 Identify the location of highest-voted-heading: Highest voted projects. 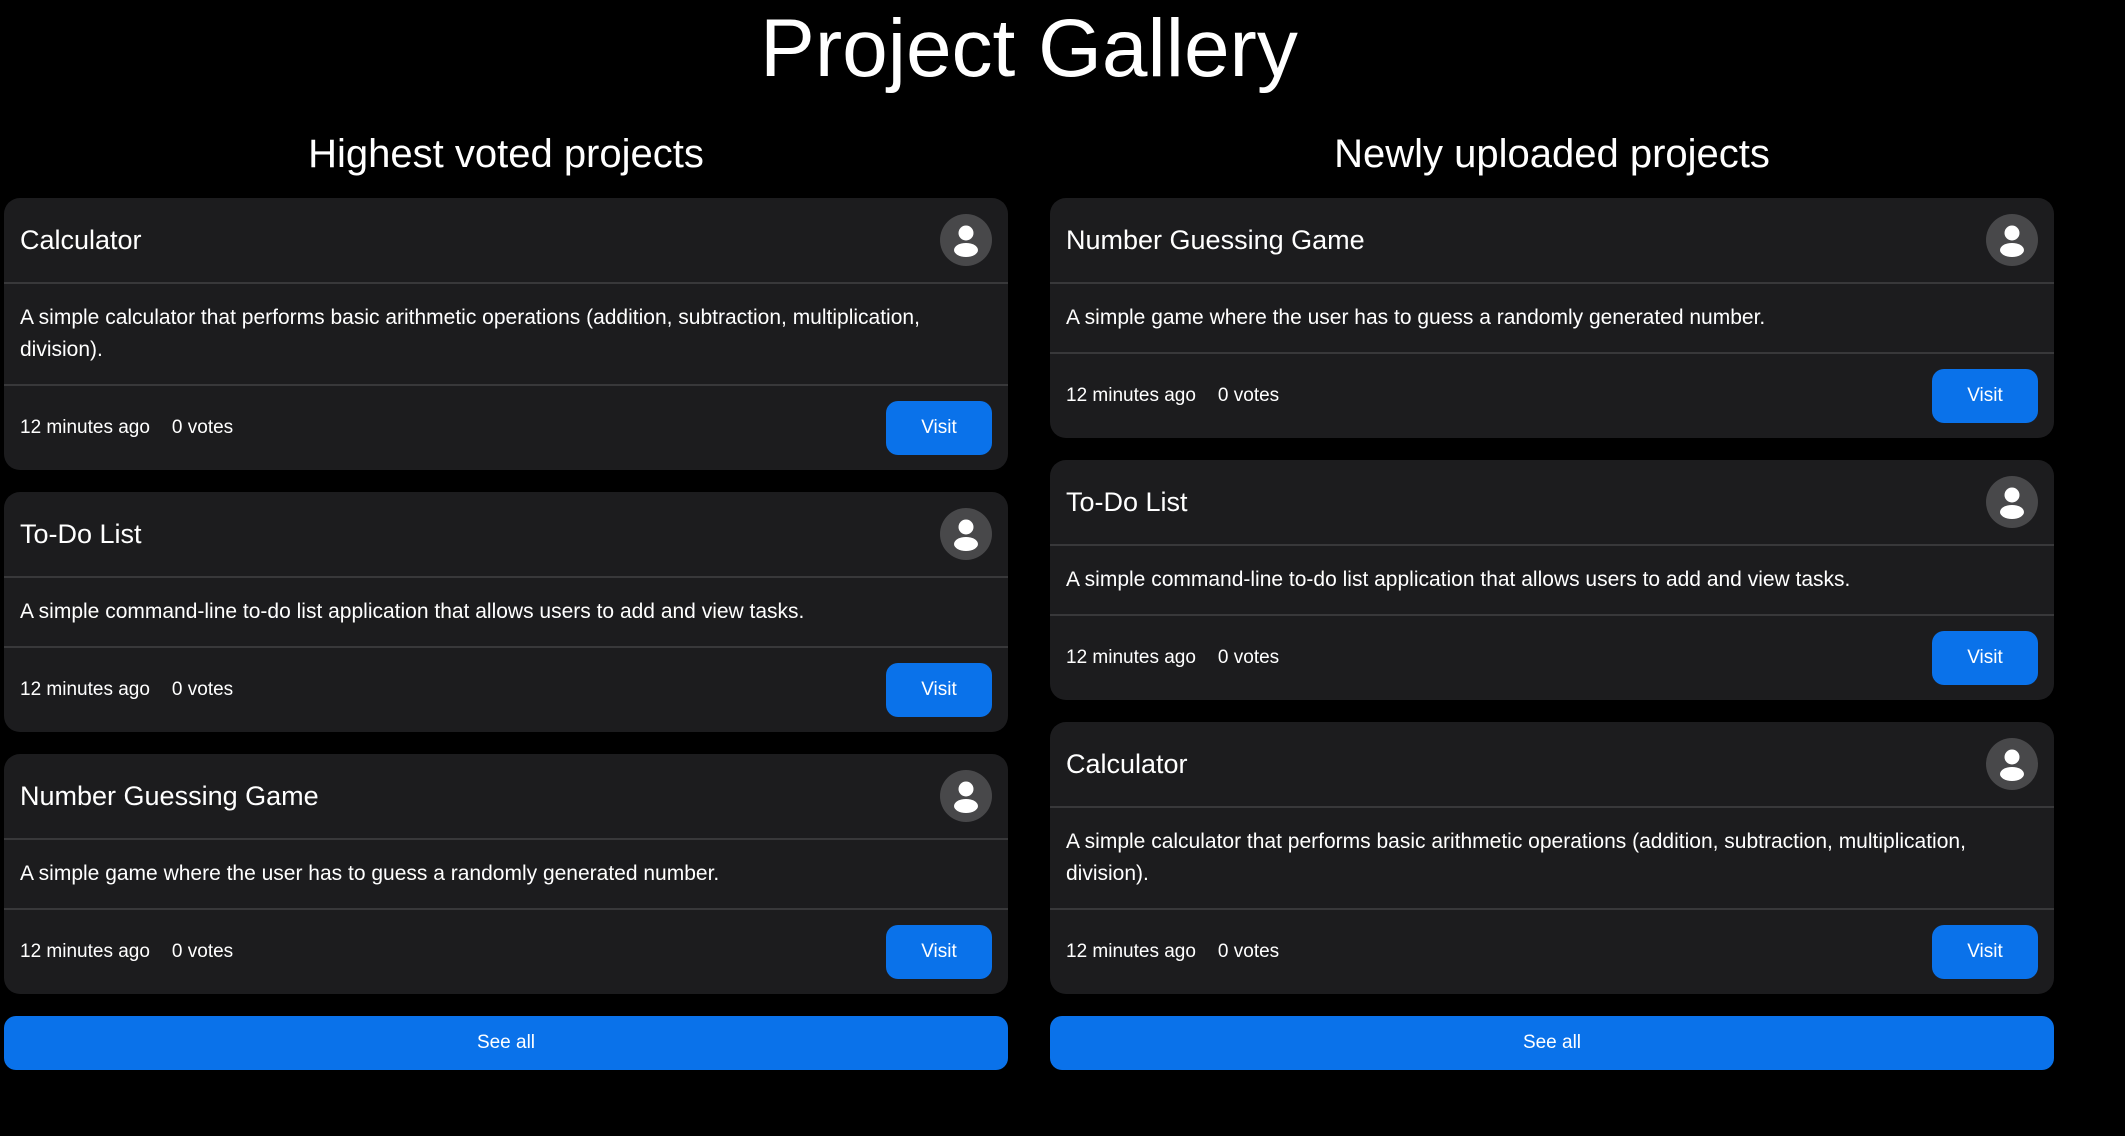
(506, 154).